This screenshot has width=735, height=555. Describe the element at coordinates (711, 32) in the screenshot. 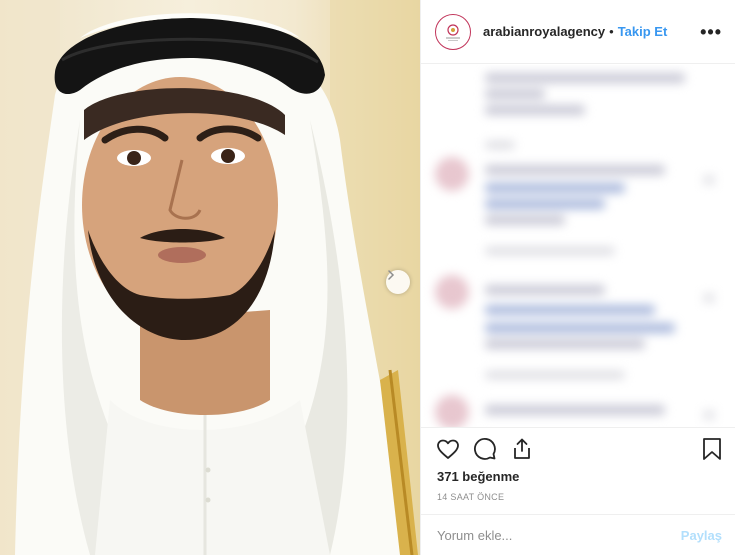

I see `more-options-button: •••` at that location.